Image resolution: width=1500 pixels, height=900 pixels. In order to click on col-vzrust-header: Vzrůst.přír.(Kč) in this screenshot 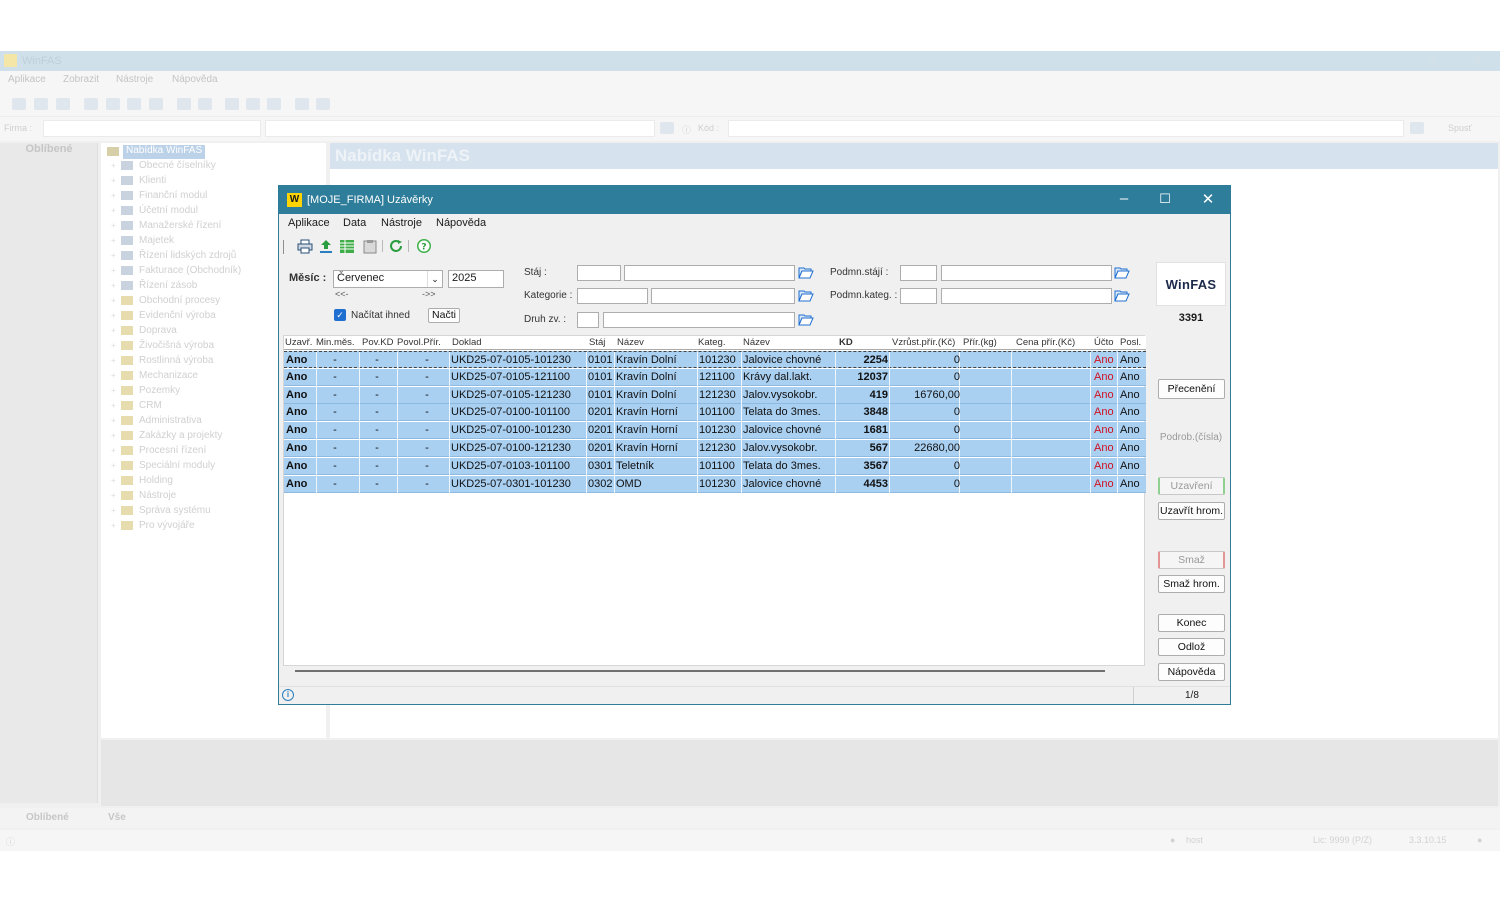, I will do `click(923, 342)`.